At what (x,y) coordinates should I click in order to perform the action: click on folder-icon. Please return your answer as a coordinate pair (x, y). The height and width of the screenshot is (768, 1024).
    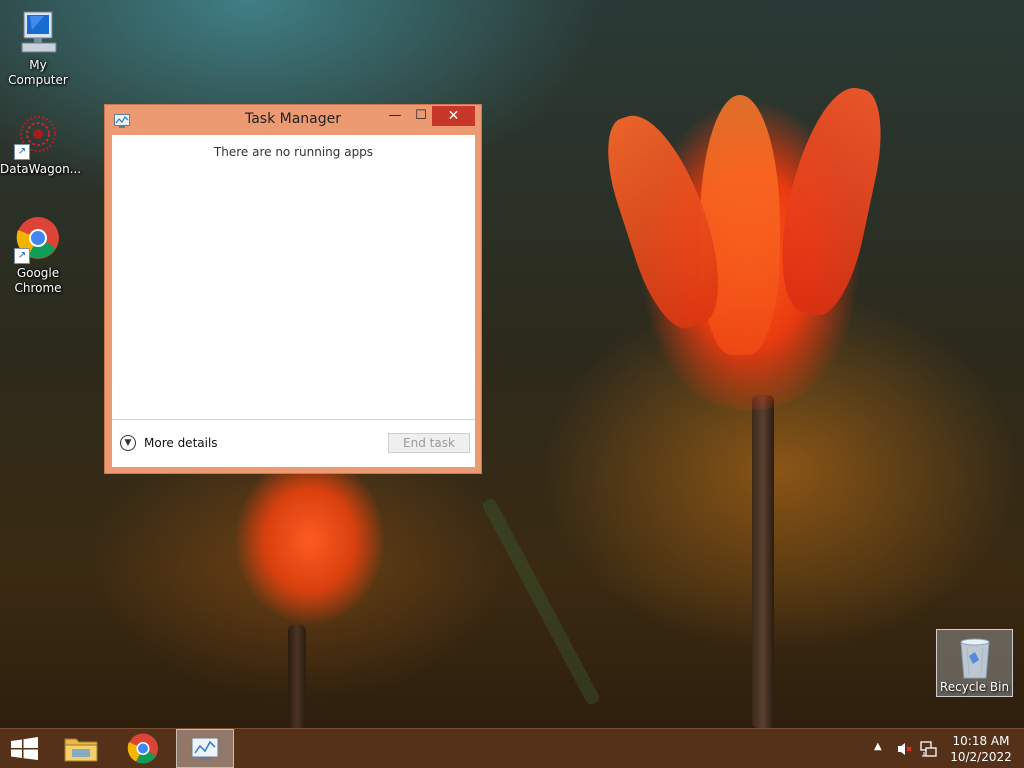
    Looking at the image, I should click on (81, 750).